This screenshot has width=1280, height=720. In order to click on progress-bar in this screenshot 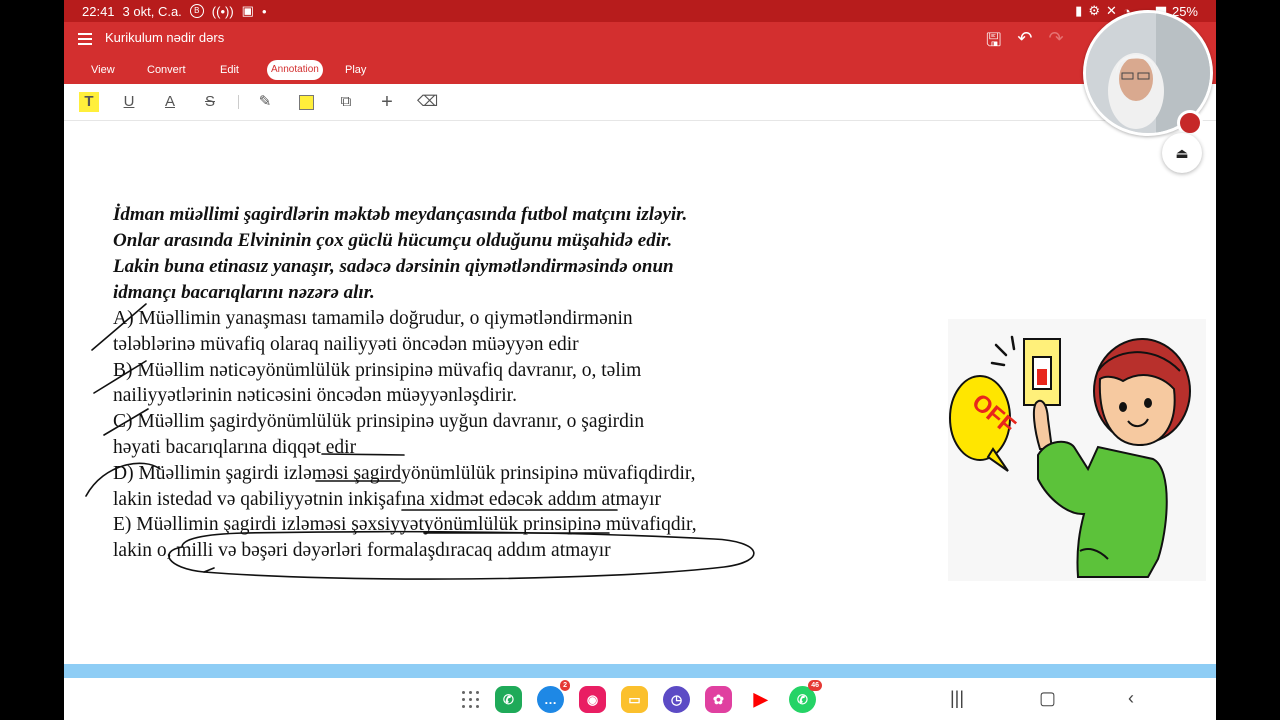, I will do `click(640, 671)`.